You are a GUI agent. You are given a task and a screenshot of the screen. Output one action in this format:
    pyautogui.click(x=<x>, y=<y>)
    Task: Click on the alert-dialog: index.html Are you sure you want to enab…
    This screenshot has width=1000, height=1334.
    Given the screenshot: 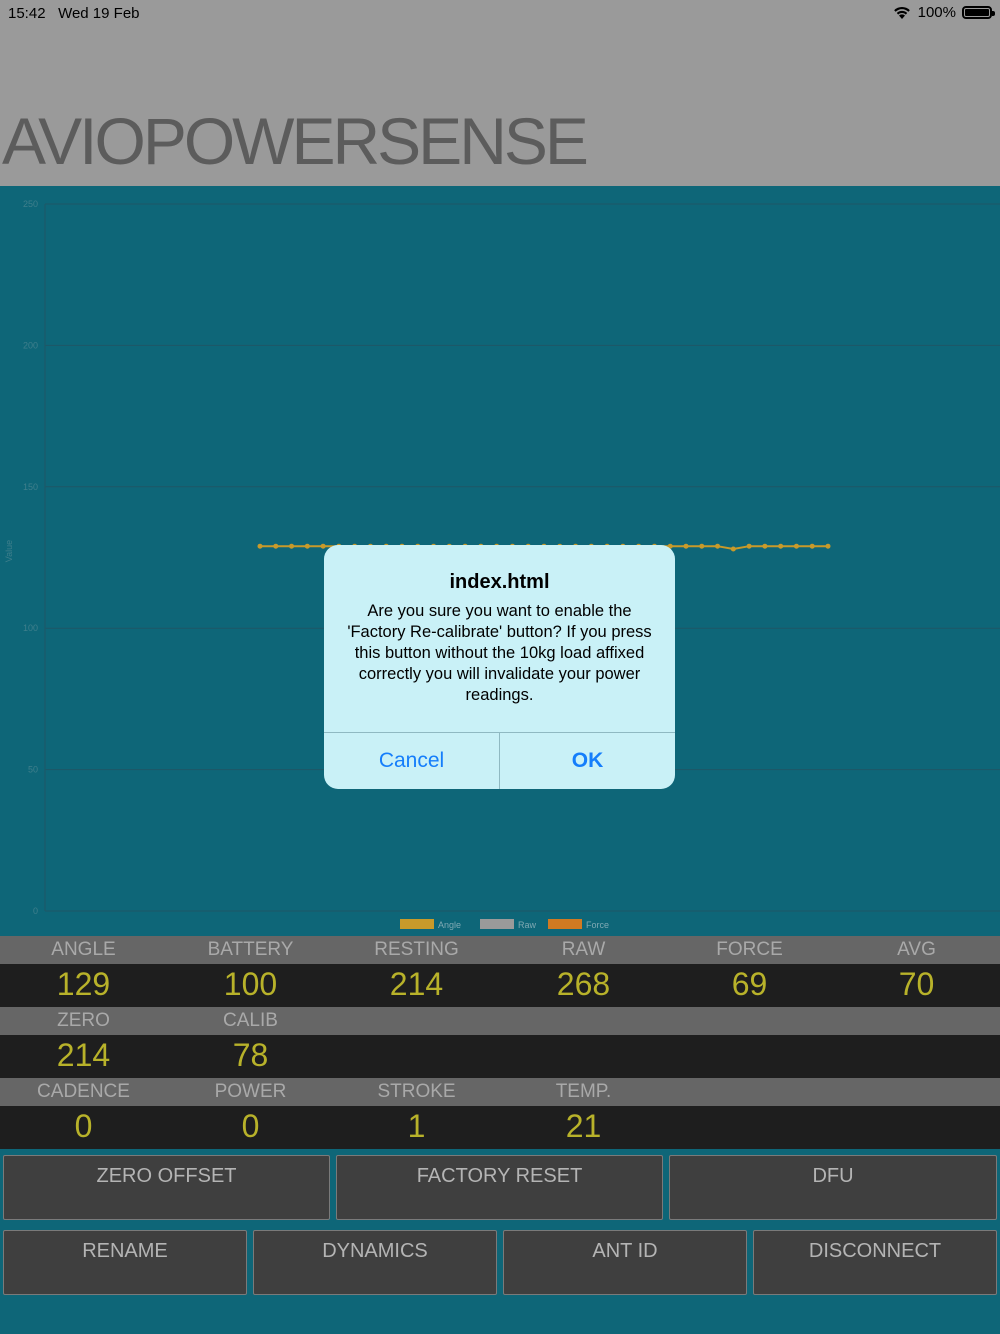 What is the action you would take?
    pyautogui.click(x=499, y=667)
    